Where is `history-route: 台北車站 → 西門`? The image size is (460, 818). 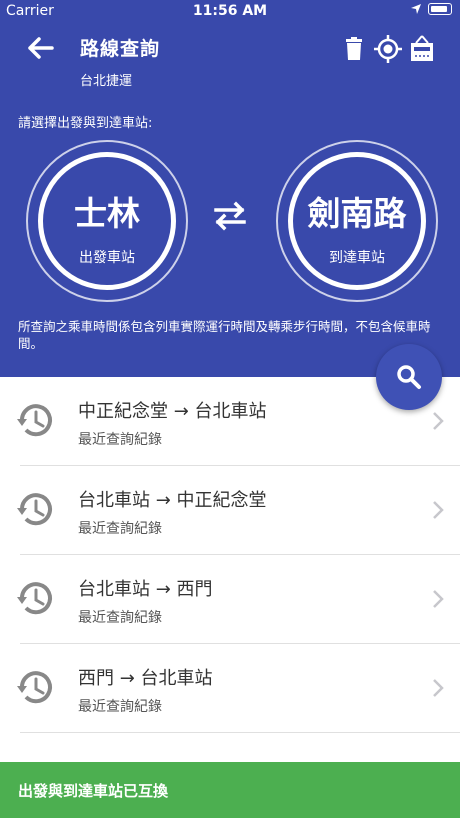 history-route: 台北車站 → 西門 is located at coordinates (145, 589).